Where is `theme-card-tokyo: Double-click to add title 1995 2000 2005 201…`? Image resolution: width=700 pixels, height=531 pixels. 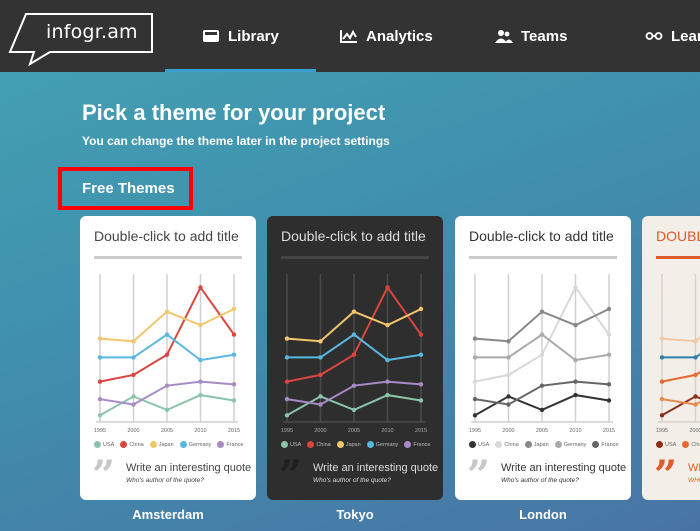
theme-card-tokyo: Double-click to add title 1995 2000 2005 201… is located at coordinates (355, 358).